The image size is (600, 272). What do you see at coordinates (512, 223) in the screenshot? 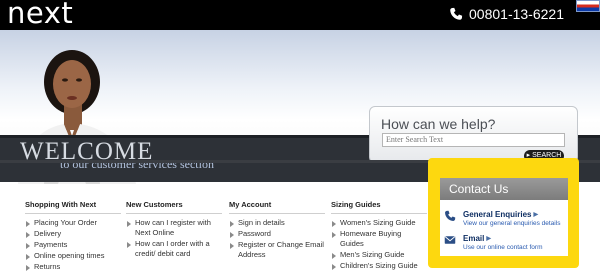
I see `general-enquiries-description: View our general enquiries details` at bounding box center [512, 223].